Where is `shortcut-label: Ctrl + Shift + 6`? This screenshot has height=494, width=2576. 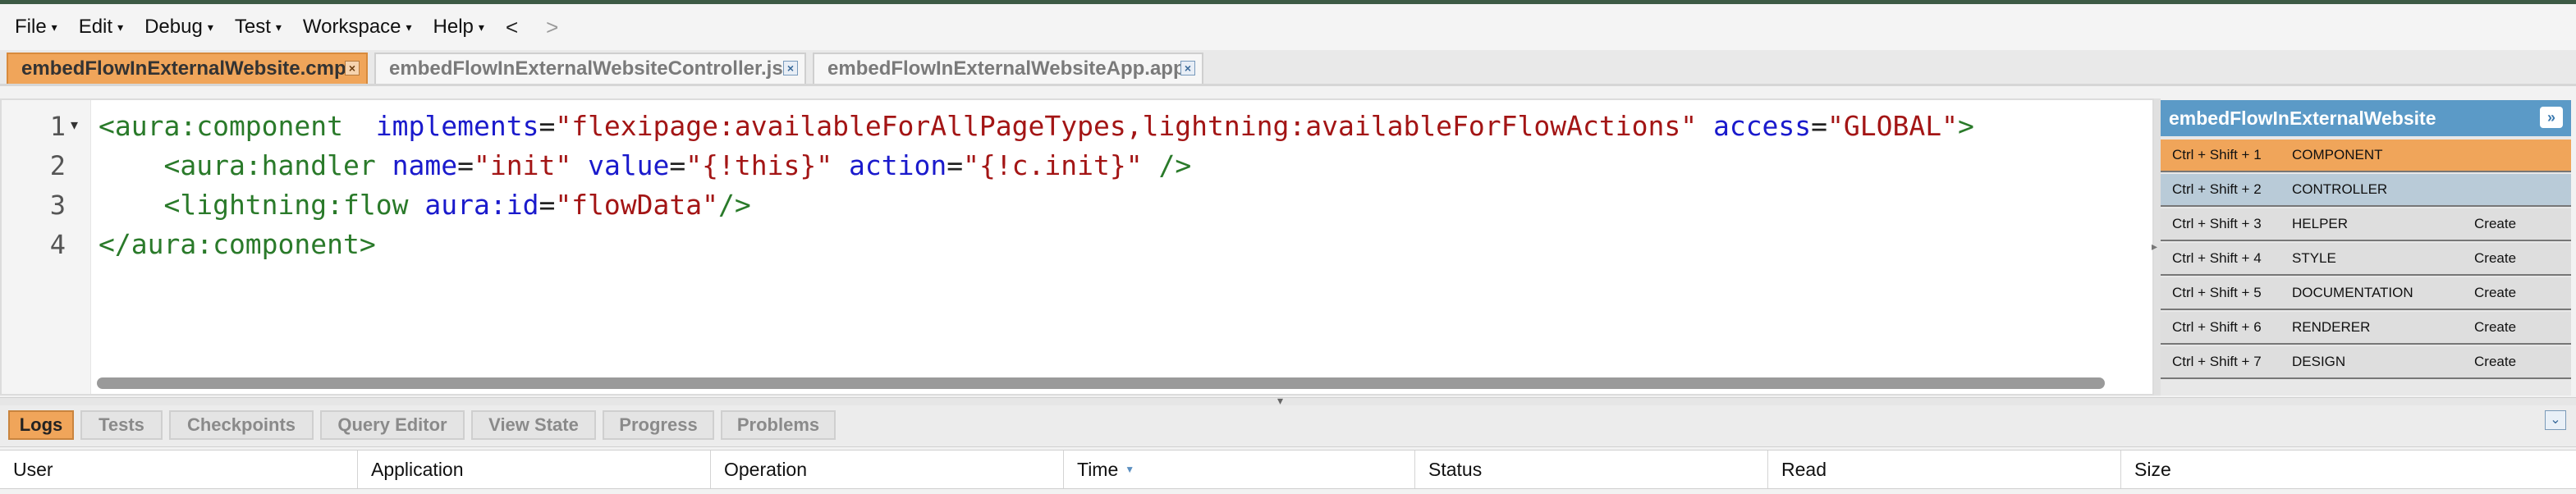
shortcut-label: Ctrl + Shift + 6 is located at coordinates (2217, 327).